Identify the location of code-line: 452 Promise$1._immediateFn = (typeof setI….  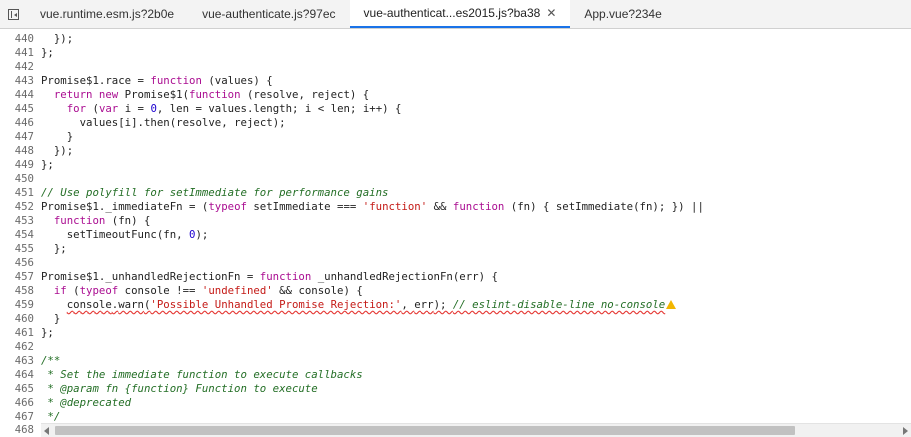
(455, 207).